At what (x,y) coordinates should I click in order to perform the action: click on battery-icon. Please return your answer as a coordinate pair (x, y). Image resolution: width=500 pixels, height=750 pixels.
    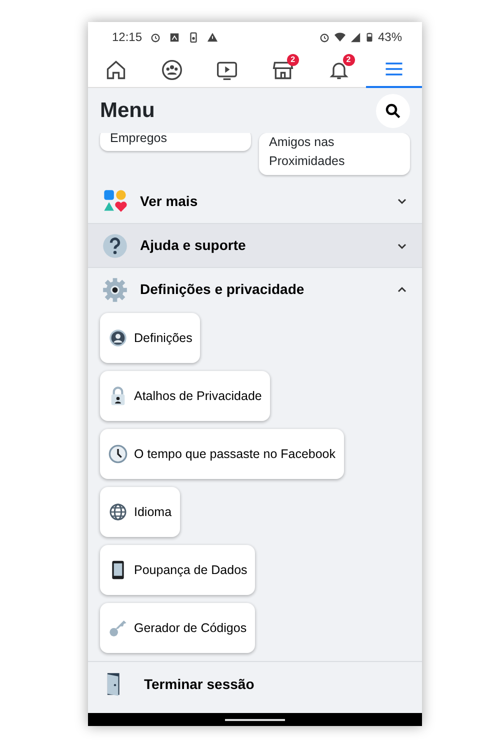
    Looking at the image, I should click on (369, 37).